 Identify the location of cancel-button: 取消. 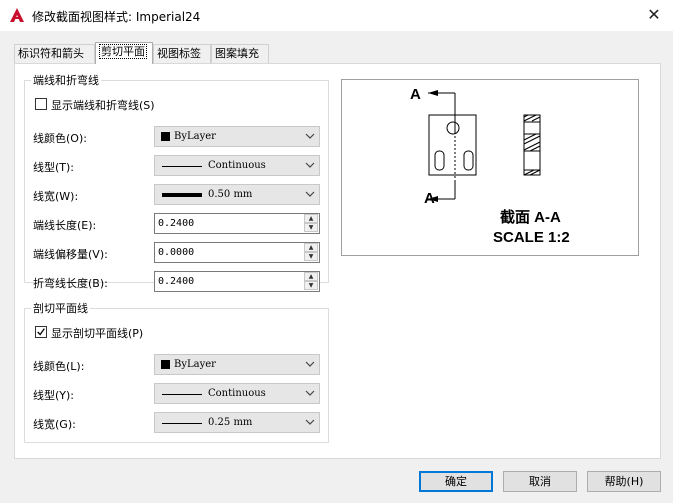
(540, 481).